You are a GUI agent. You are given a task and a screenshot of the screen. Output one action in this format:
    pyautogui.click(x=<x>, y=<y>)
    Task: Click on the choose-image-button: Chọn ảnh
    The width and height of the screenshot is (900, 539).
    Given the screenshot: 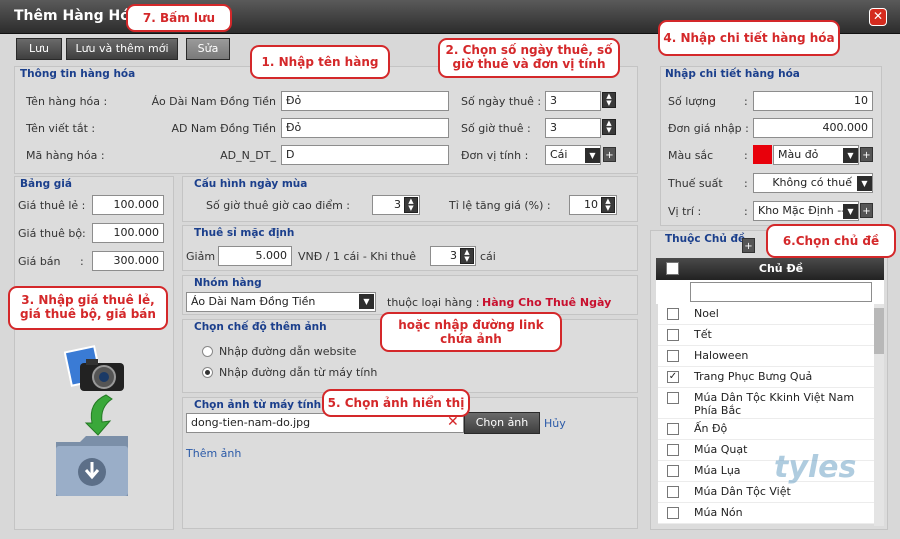 What is the action you would take?
    pyautogui.click(x=502, y=423)
    